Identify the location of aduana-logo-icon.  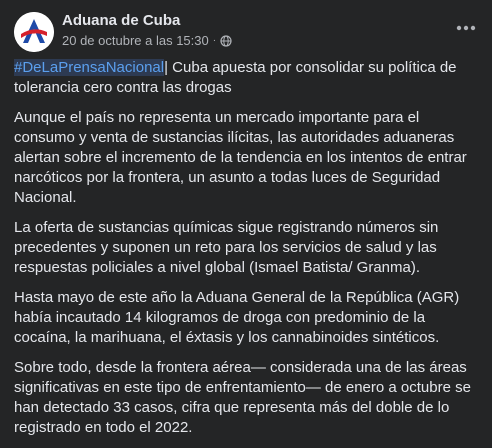
(34, 32).